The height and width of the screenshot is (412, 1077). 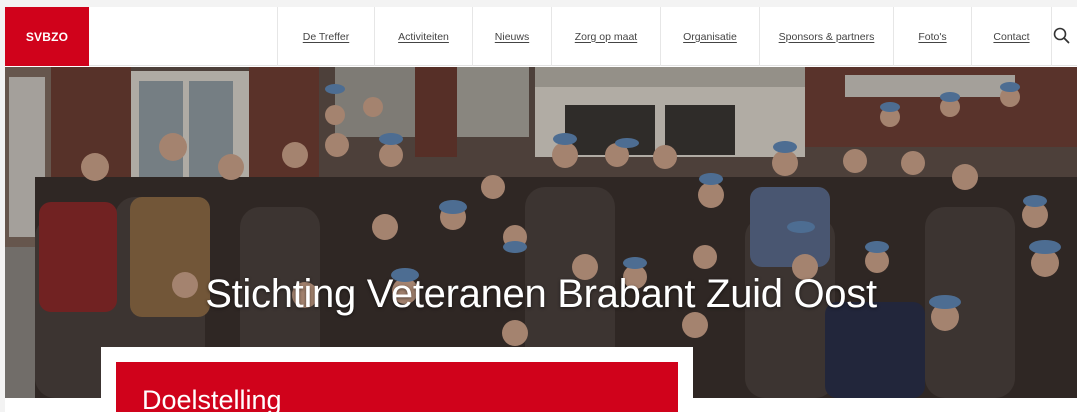 I want to click on nav-item-organisatie: Organisatie, so click(x=709, y=36).